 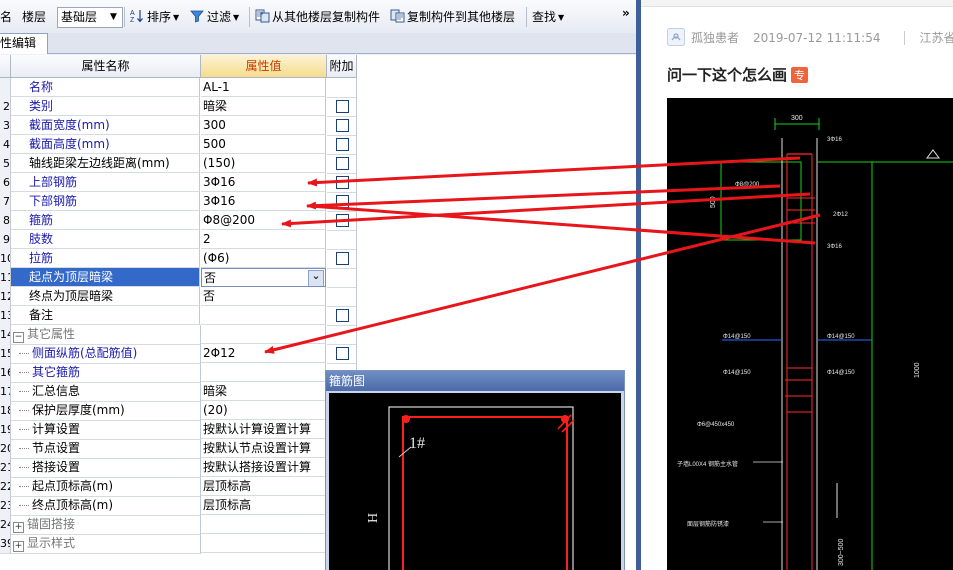 I want to click on property-name-cell: 备注, so click(x=105, y=315).